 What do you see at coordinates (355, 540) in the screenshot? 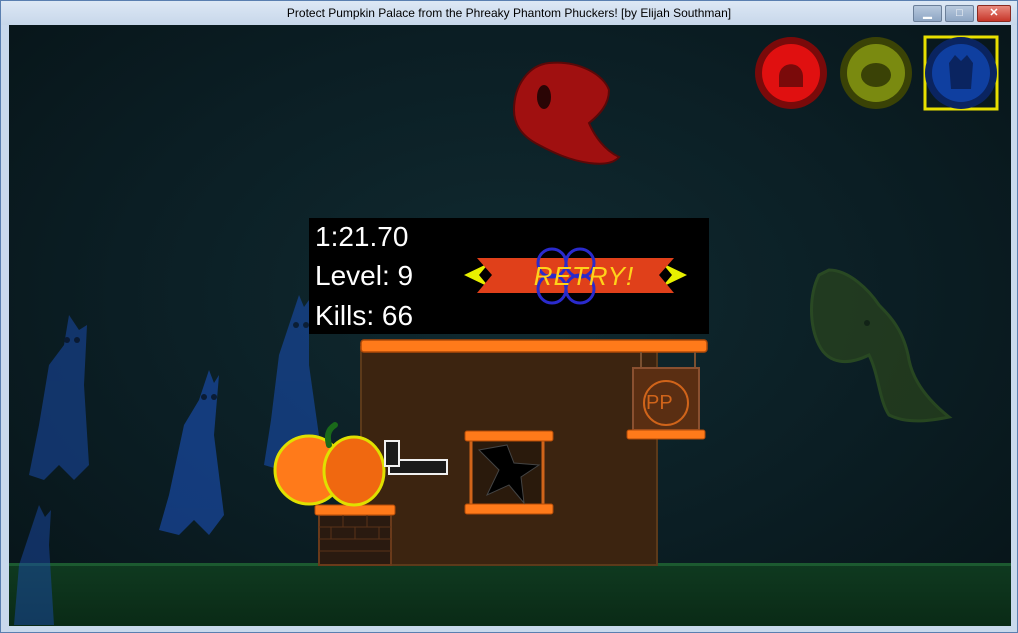
I see `brick-pillar` at bounding box center [355, 540].